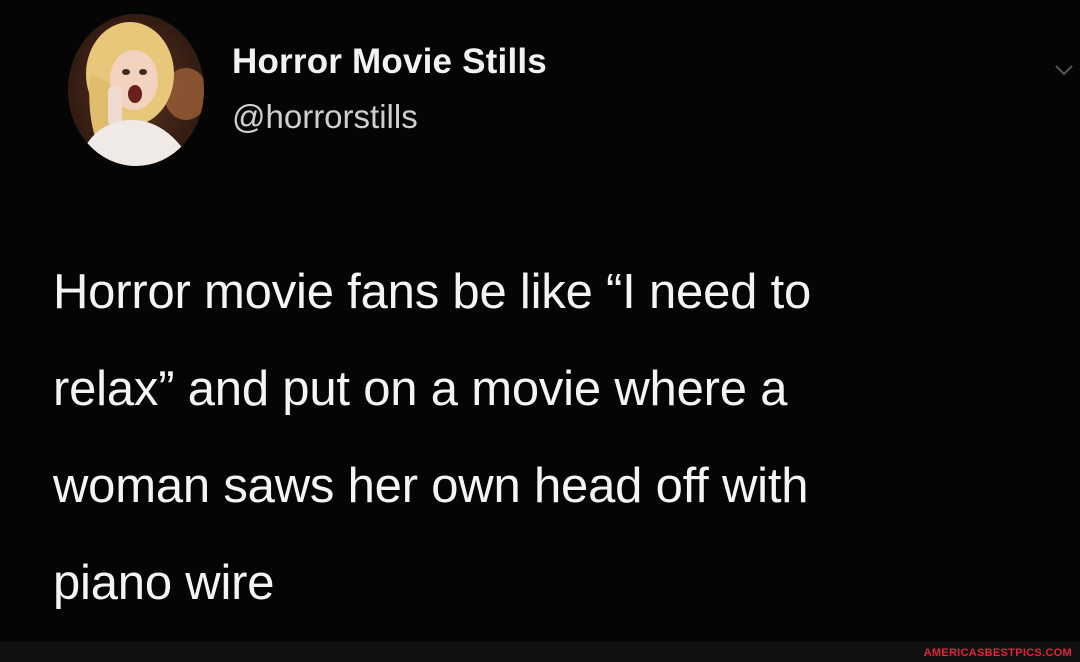 This screenshot has width=1080, height=662. I want to click on profile-avatar, so click(136, 90).